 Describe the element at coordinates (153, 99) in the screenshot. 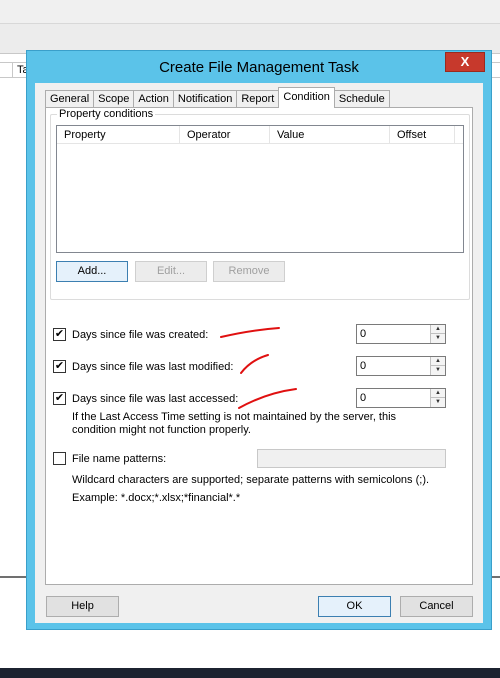

I see `tab-action: Action` at that location.